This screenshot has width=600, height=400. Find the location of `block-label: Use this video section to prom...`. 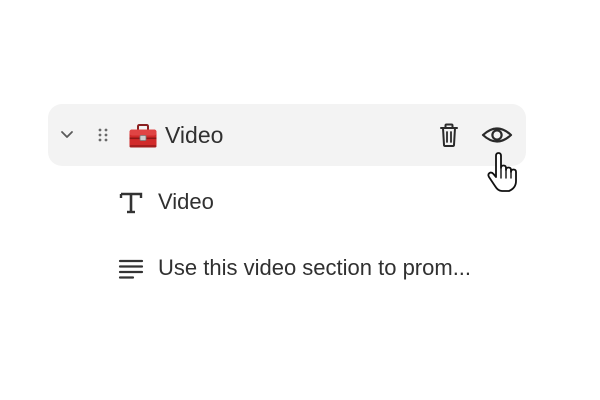

block-label: Use this video section to prom... is located at coordinates (315, 267).